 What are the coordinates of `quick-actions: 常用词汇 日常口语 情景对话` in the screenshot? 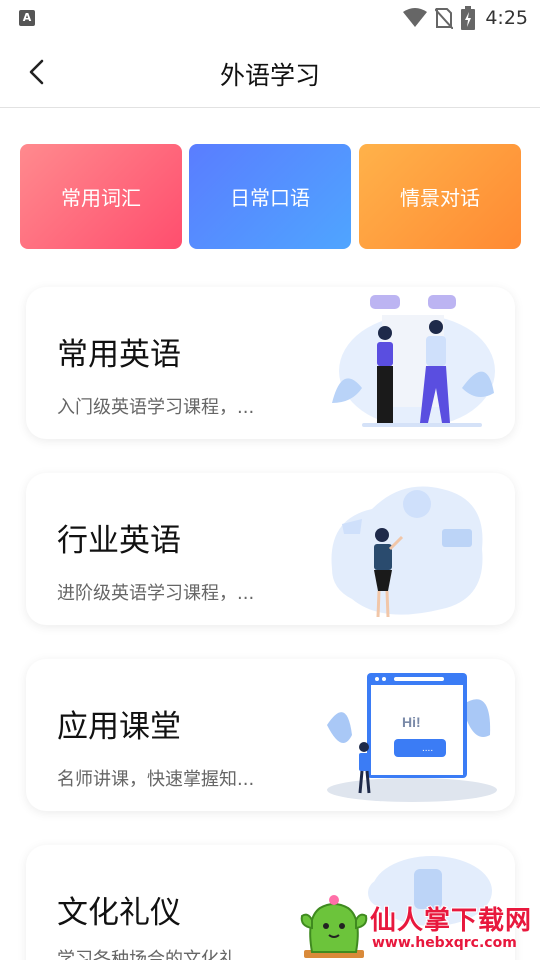 It's located at (270, 196).